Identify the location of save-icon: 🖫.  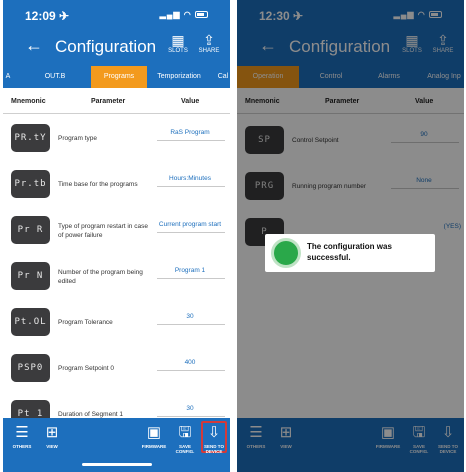
(185, 432).